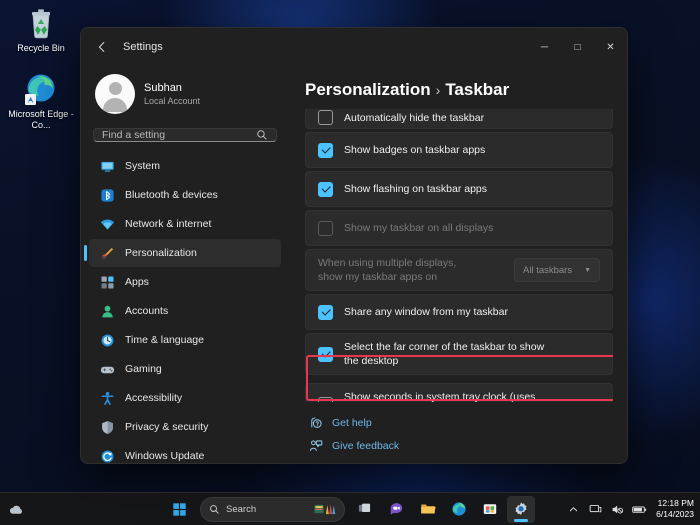  Describe the element at coordinates (675, 514) in the screenshot. I see `clock-date: 6/14/2023` at that location.